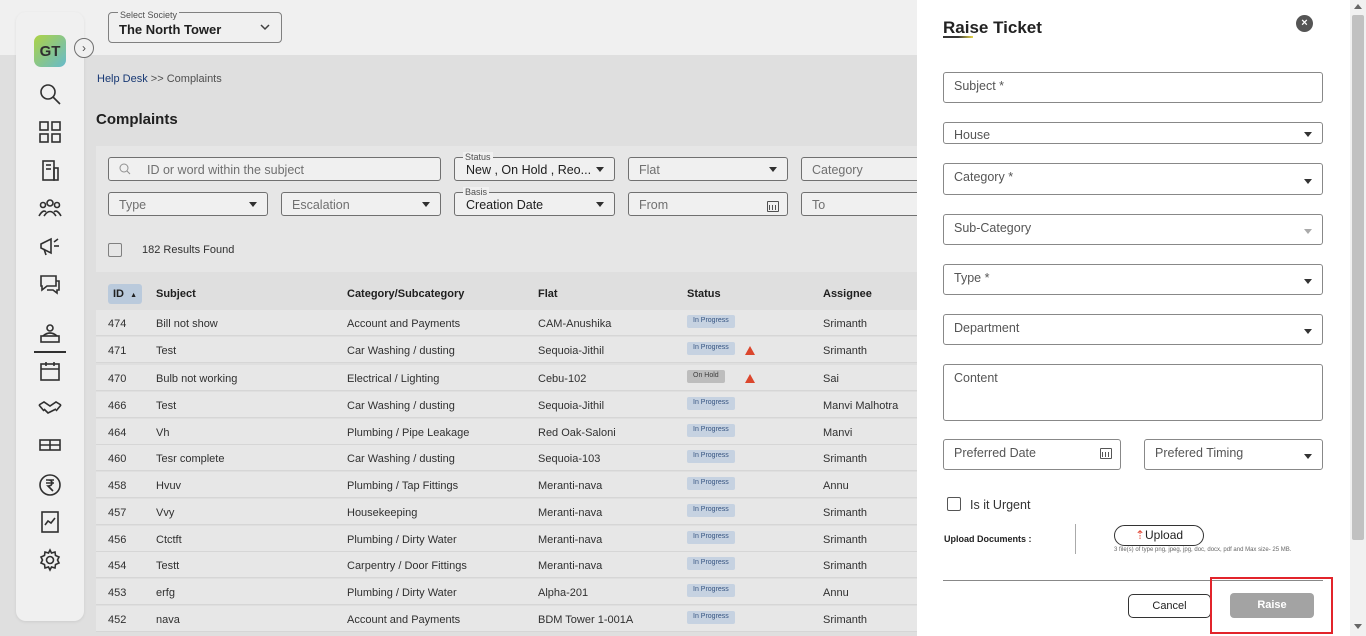 Image resolution: width=1366 pixels, height=636 pixels. What do you see at coordinates (1075, 539) in the screenshot?
I see `upload-divider` at bounding box center [1075, 539].